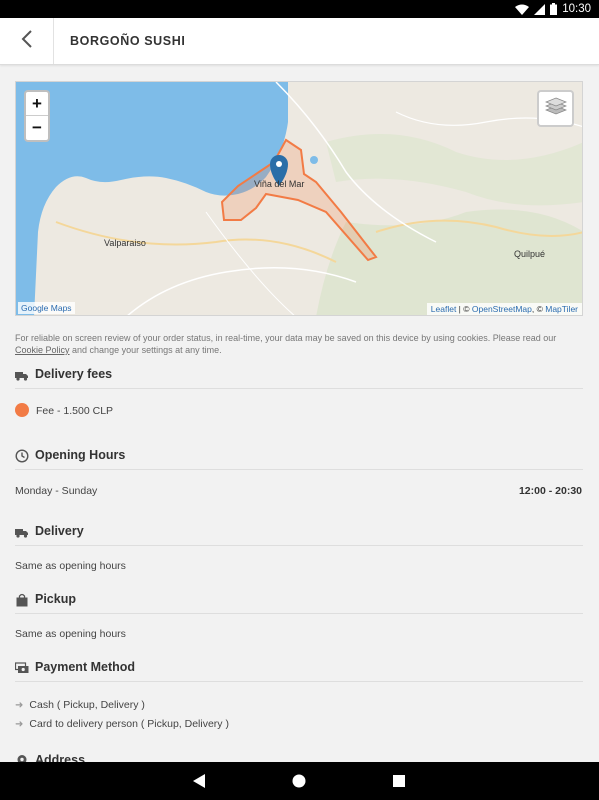 The height and width of the screenshot is (800, 599). I want to click on map-zoom-control: + −, so click(37, 116).